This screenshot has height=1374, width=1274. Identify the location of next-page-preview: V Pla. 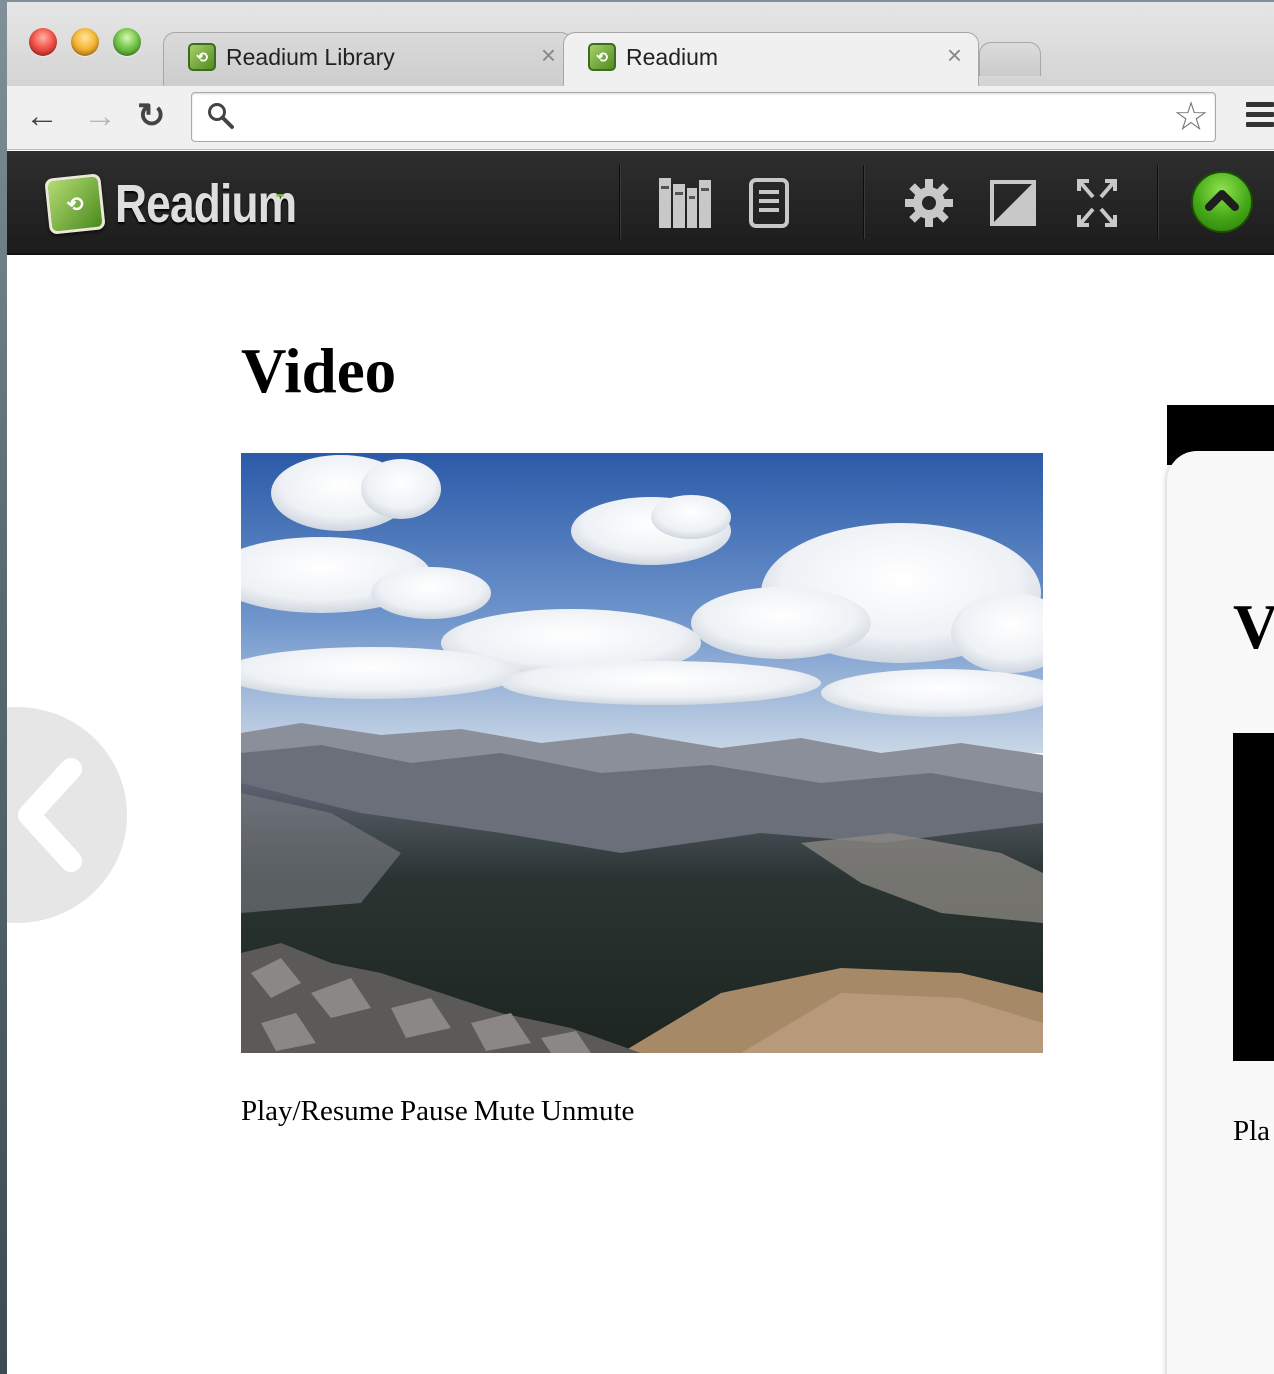
(1220, 912).